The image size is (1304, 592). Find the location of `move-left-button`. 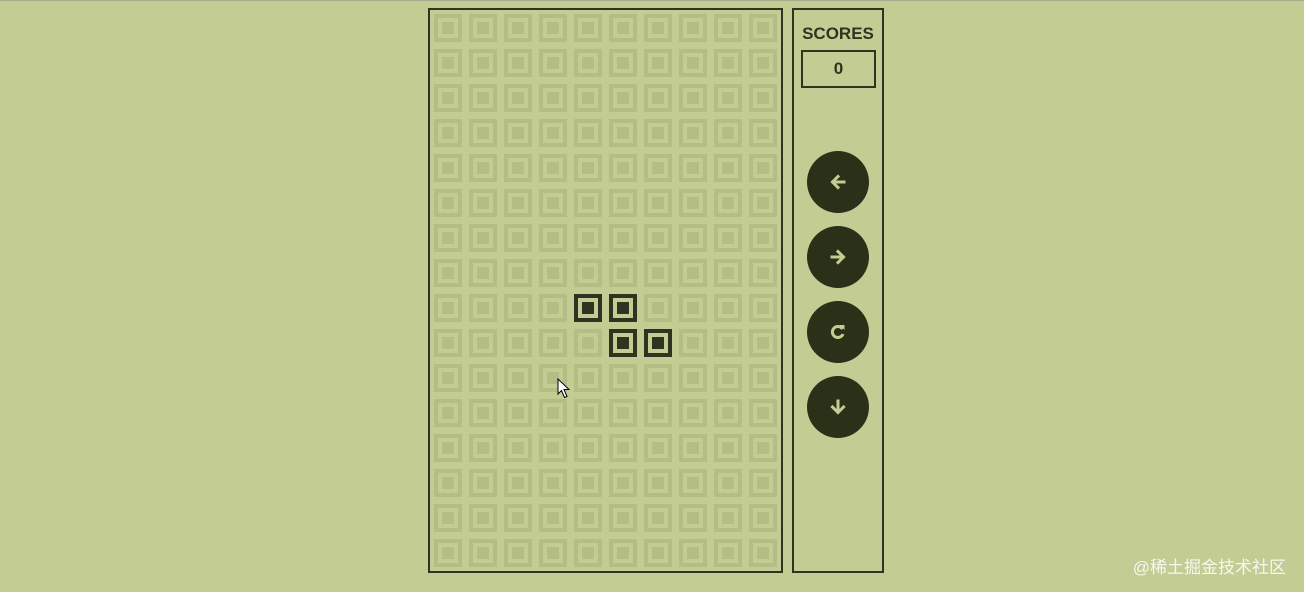

move-left-button is located at coordinates (838, 182).